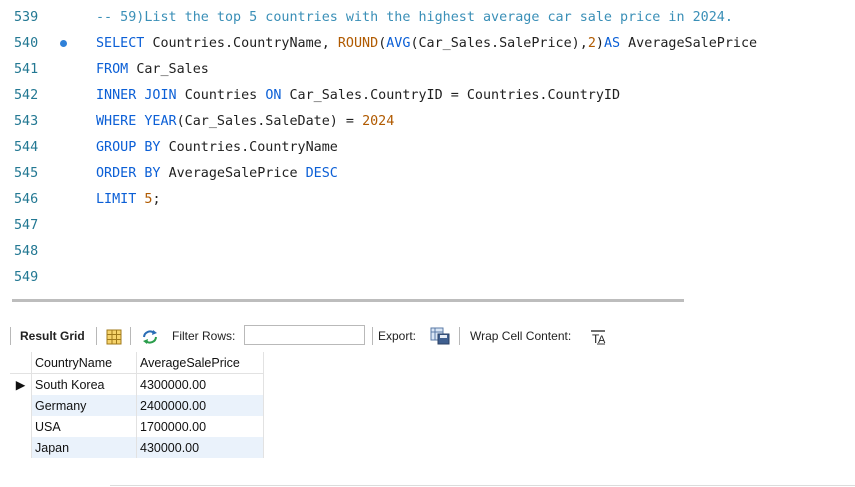 Image resolution: width=855 pixels, height=487 pixels. Describe the element at coordinates (427, 174) in the screenshot. I see `code-line: 545 ORDER BY AverageSalePrice DESC` at that location.